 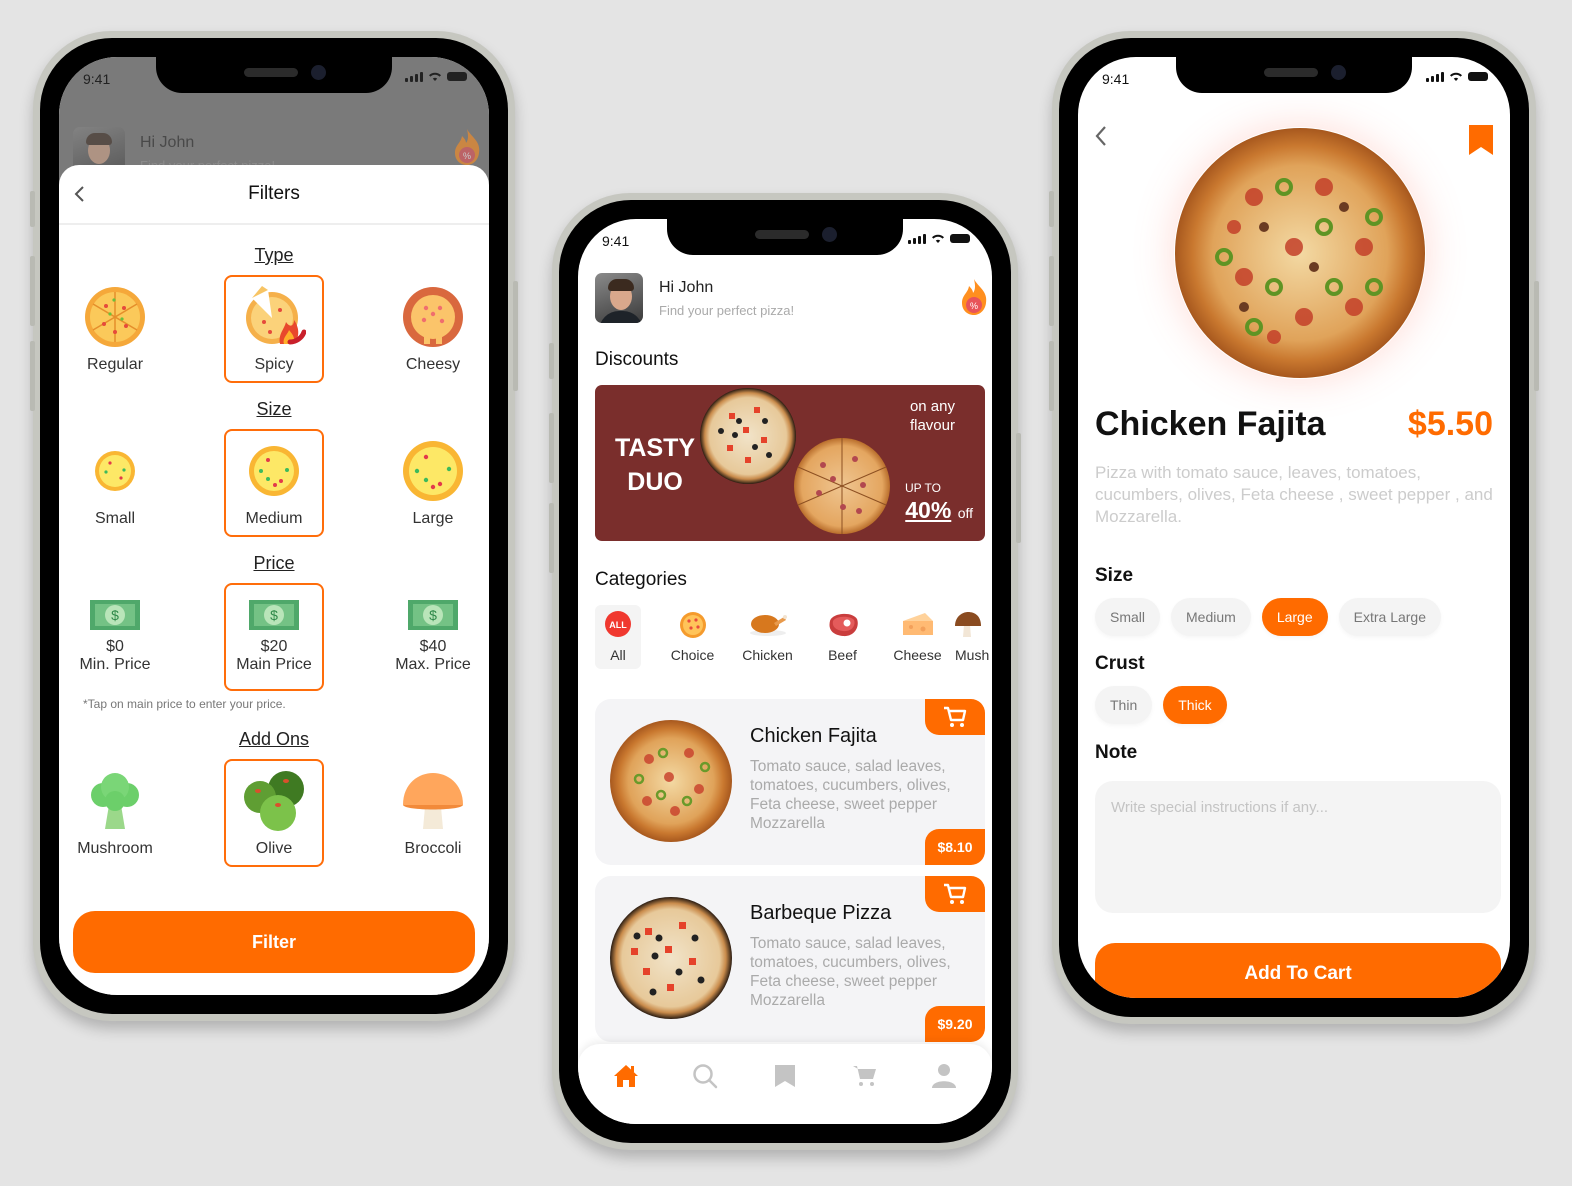 I want to click on product-price: $5.50, so click(x=1450, y=424).